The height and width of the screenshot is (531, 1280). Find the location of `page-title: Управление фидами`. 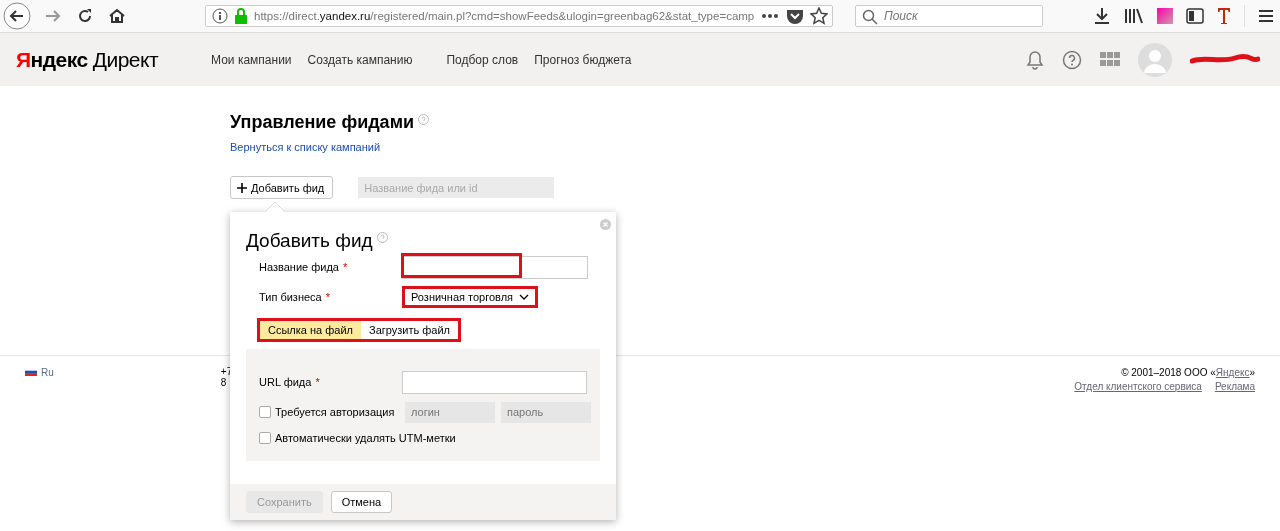

page-title: Управление фидами is located at coordinates (322, 122).